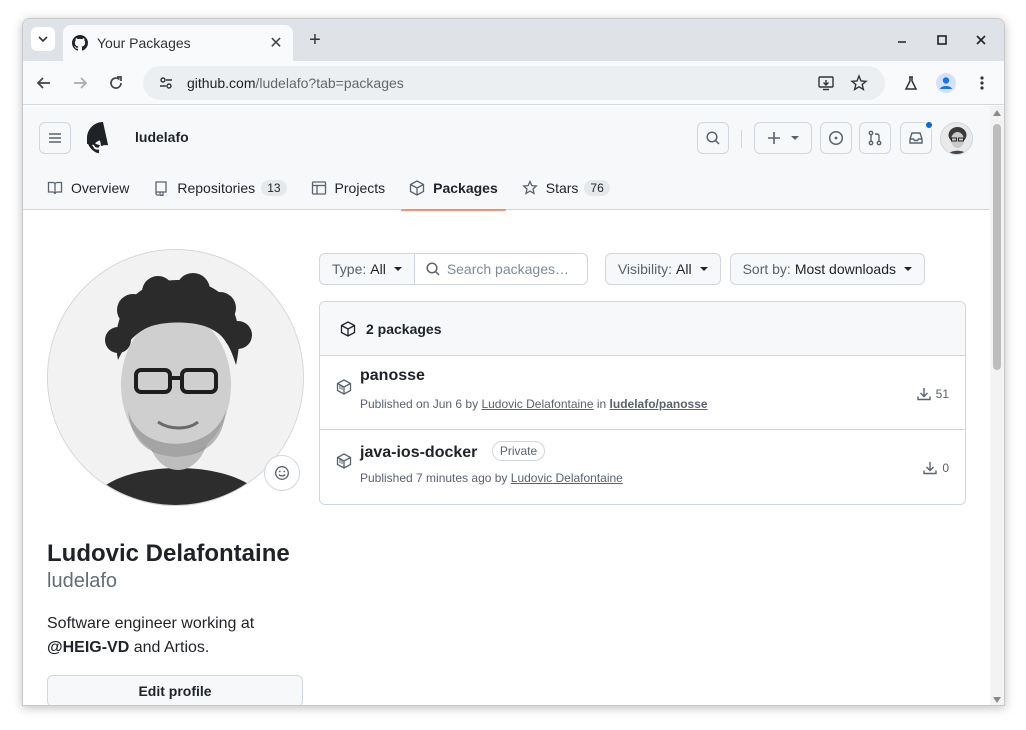 Image resolution: width=1026 pixels, height=730 pixels. Describe the element at coordinates (942, 40) in the screenshot. I see `maximize-icon` at that location.